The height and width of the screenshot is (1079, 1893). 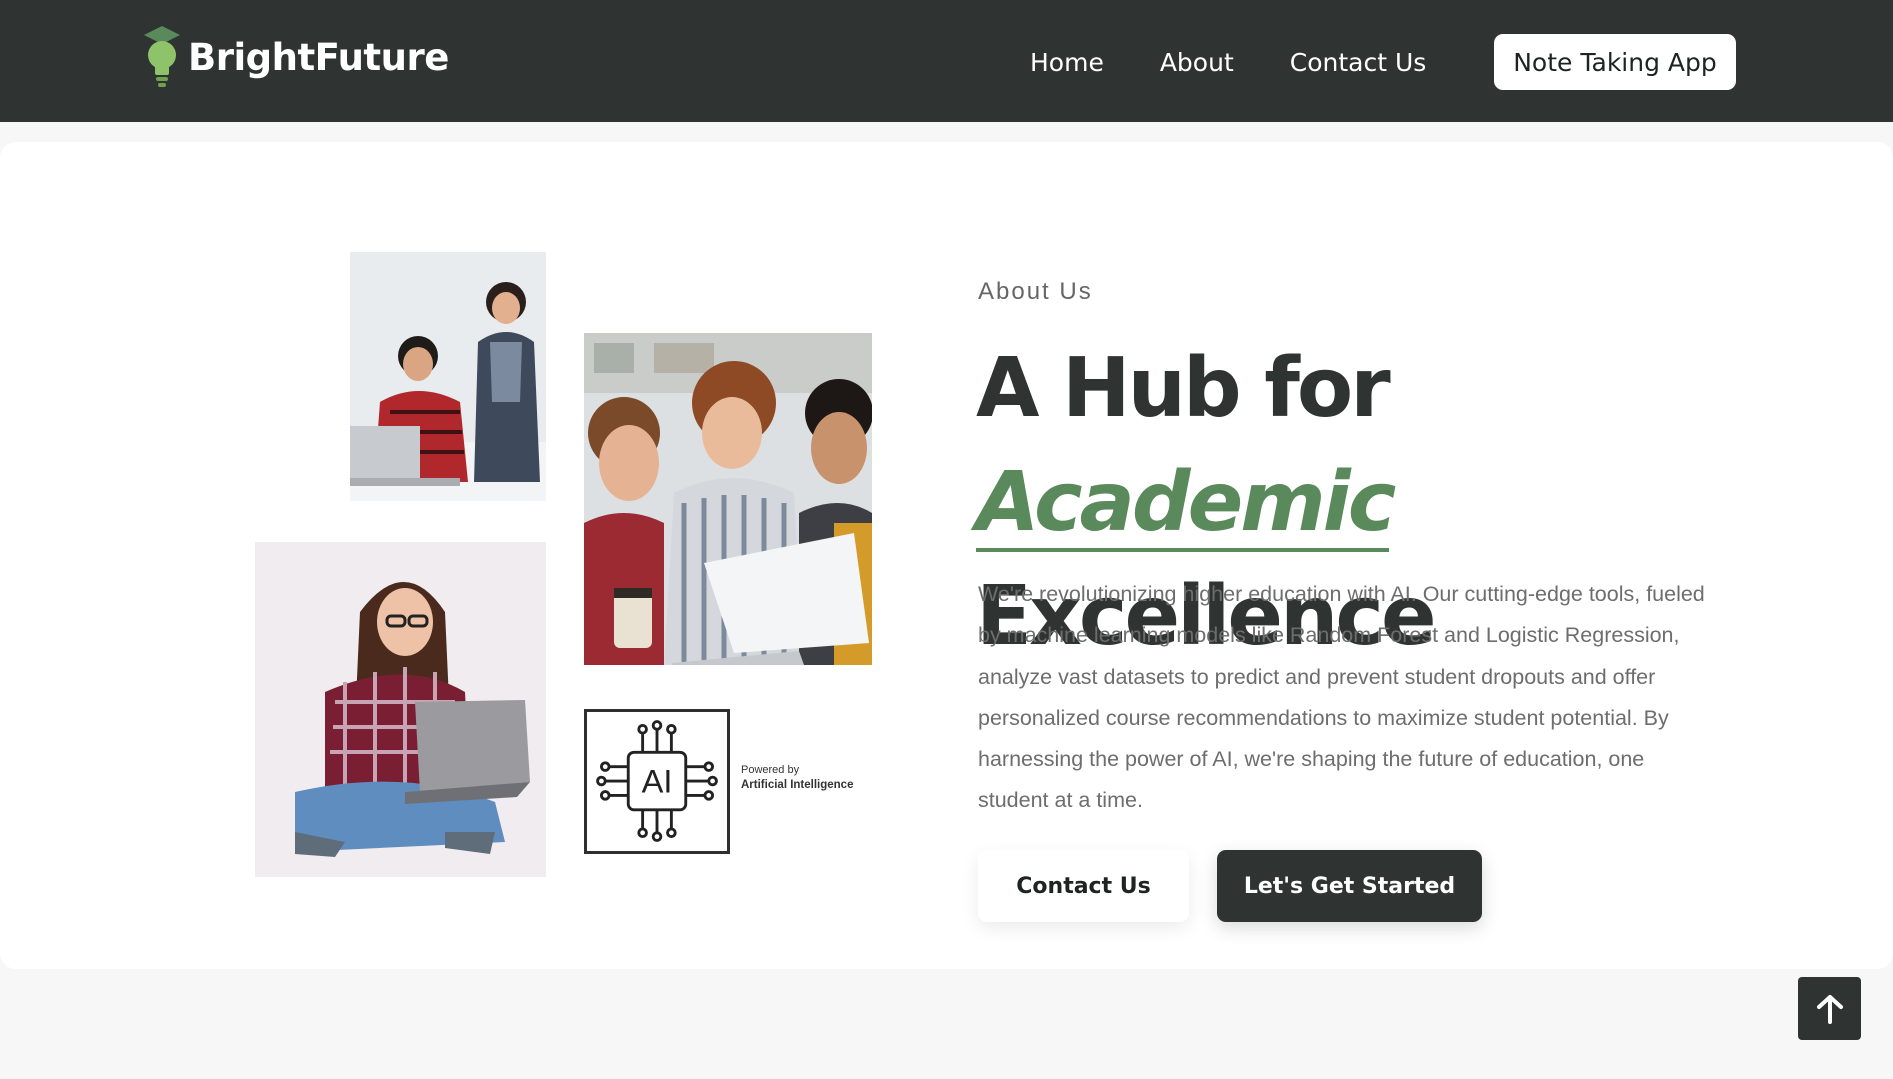 I want to click on ai-chip-text: AI, so click(x=657, y=781).